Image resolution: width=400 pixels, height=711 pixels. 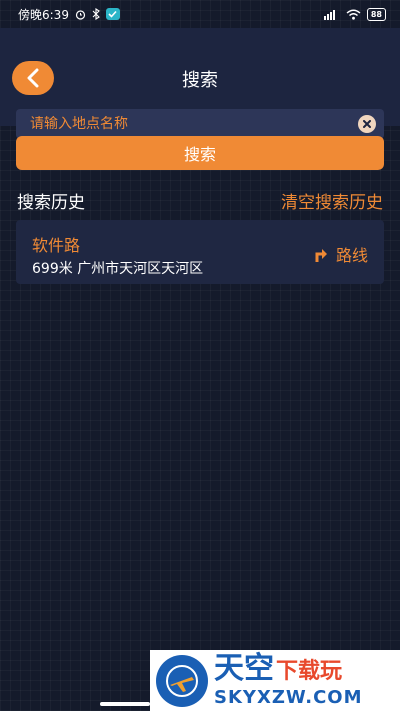 I want to click on search-field, so click(x=200, y=124).